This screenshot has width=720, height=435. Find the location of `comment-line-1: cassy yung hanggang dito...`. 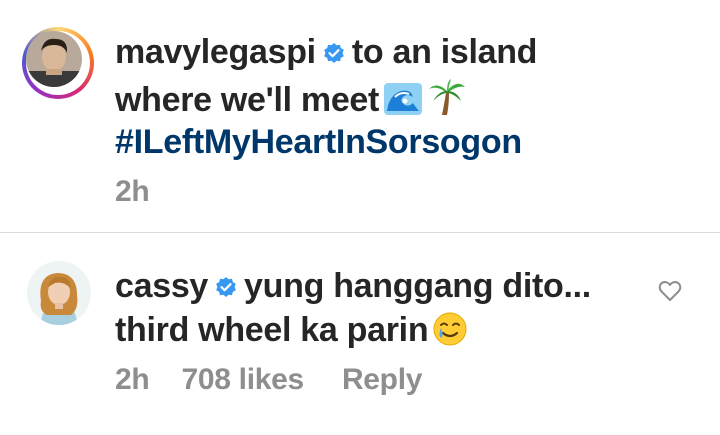

comment-line-1: cassy yung hanggang dito... is located at coordinates (353, 287).